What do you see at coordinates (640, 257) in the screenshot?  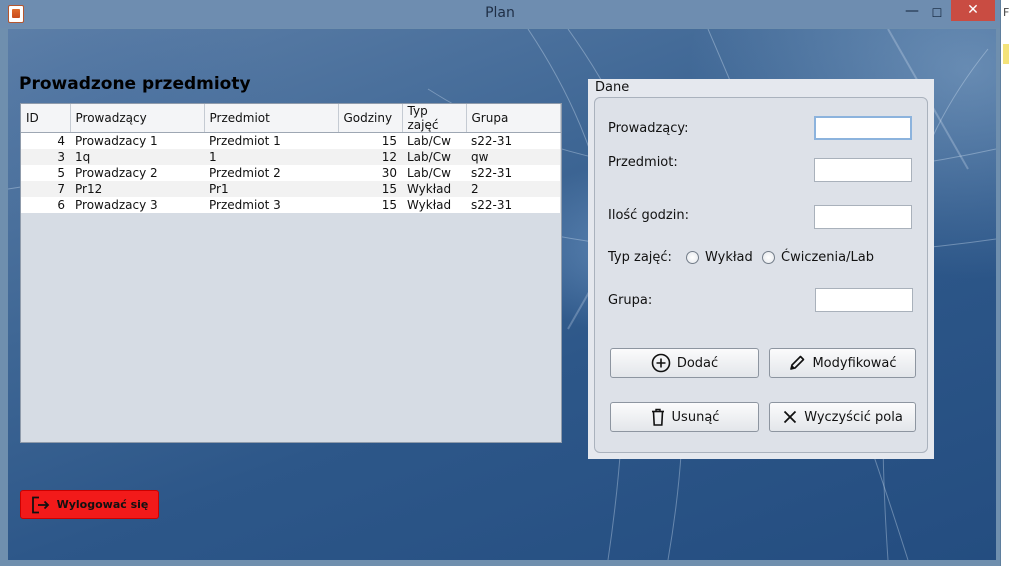 I see `typ-zajec-label: Typ zajęć:` at bounding box center [640, 257].